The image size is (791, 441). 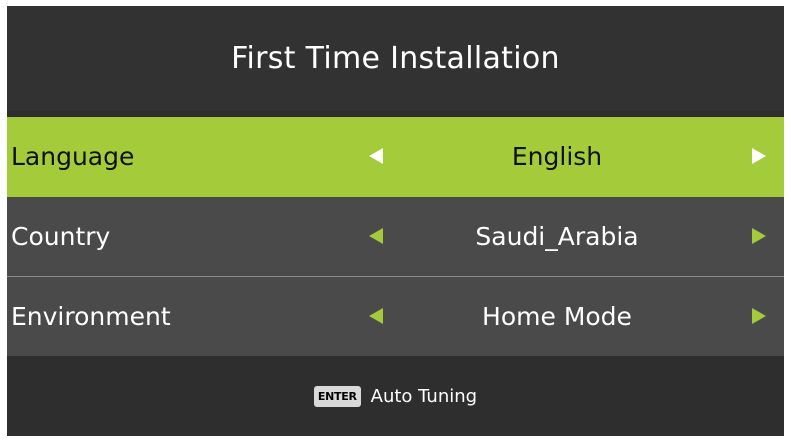 What do you see at coordinates (557, 316) in the screenshot?
I see `setting-value-environment: Home Mode` at bounding box center [557, 316].